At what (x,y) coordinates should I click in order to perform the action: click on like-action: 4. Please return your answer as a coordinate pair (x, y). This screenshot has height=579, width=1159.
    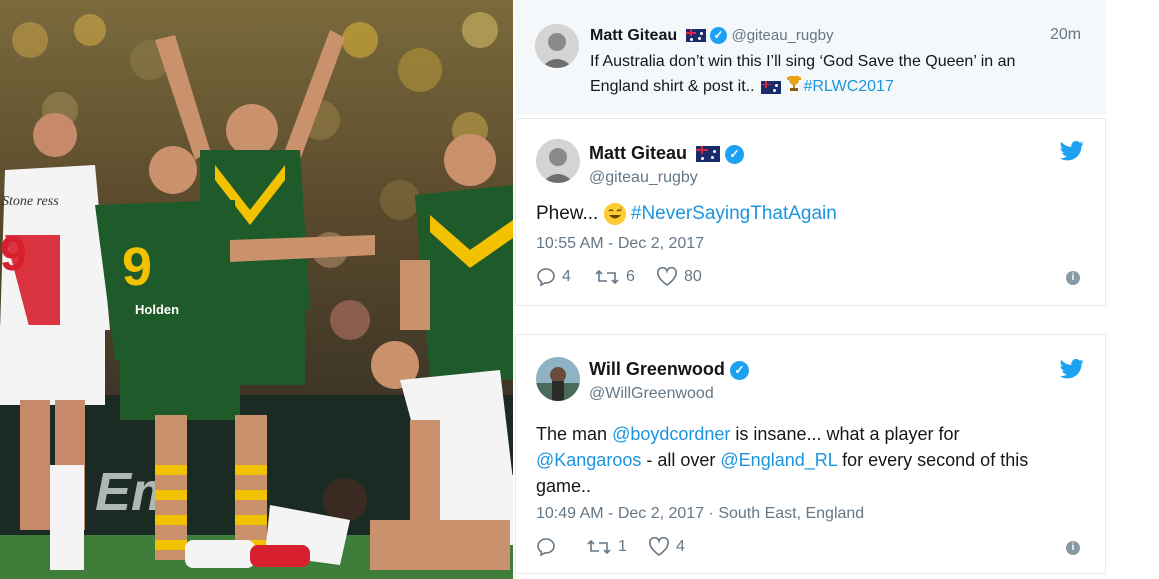
    Looking at the image, I should click on (666, 547).